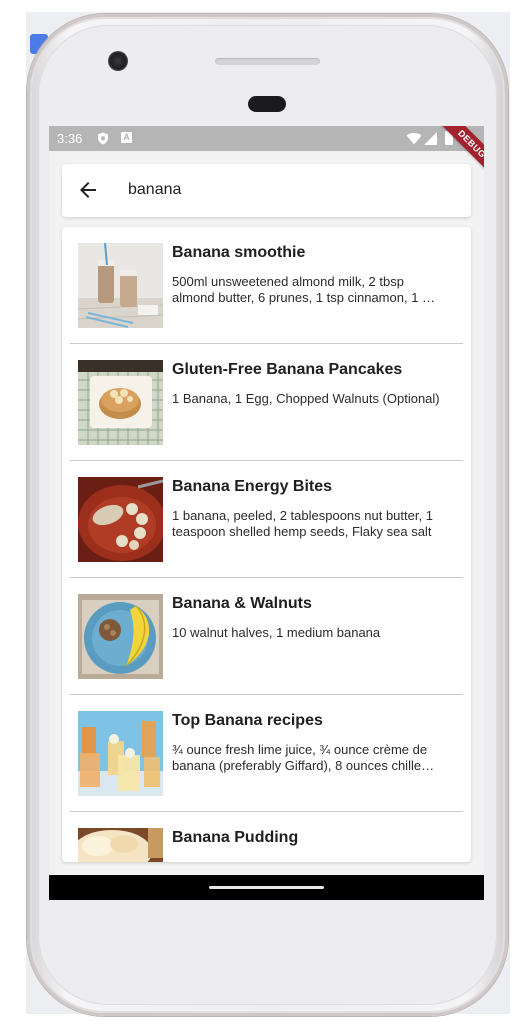 The image size is (523, 1028). I want to click on result-description: 10 walnut halves, 1 medium banana, so click(276, 632).